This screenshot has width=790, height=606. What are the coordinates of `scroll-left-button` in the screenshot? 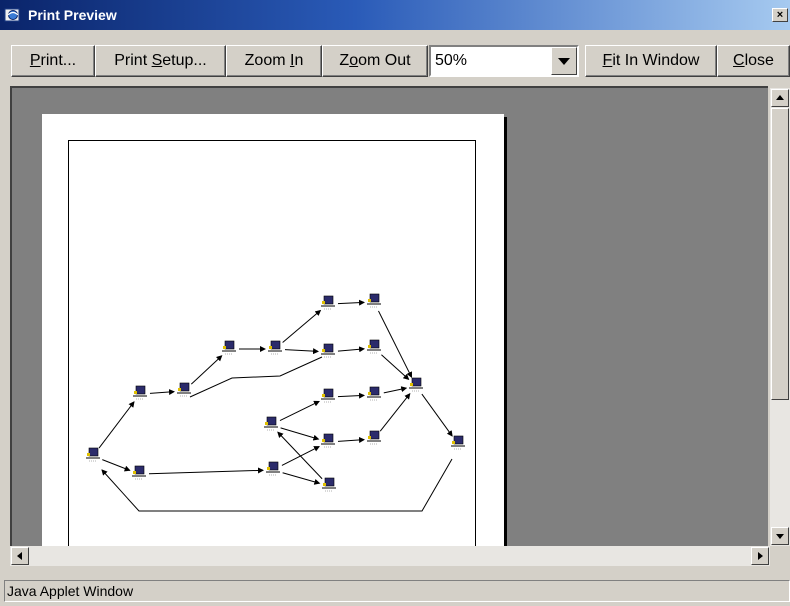 It's located at (20, 556).